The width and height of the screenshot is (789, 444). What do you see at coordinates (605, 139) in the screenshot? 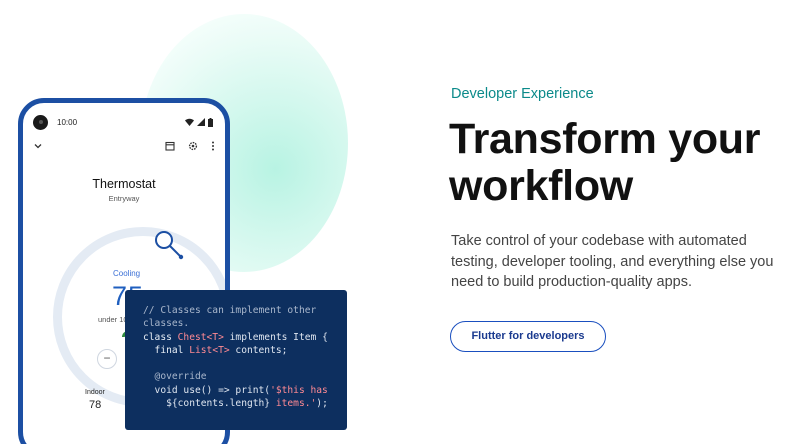
I see `title-line: Transform your` at bounding box center [605, 139].